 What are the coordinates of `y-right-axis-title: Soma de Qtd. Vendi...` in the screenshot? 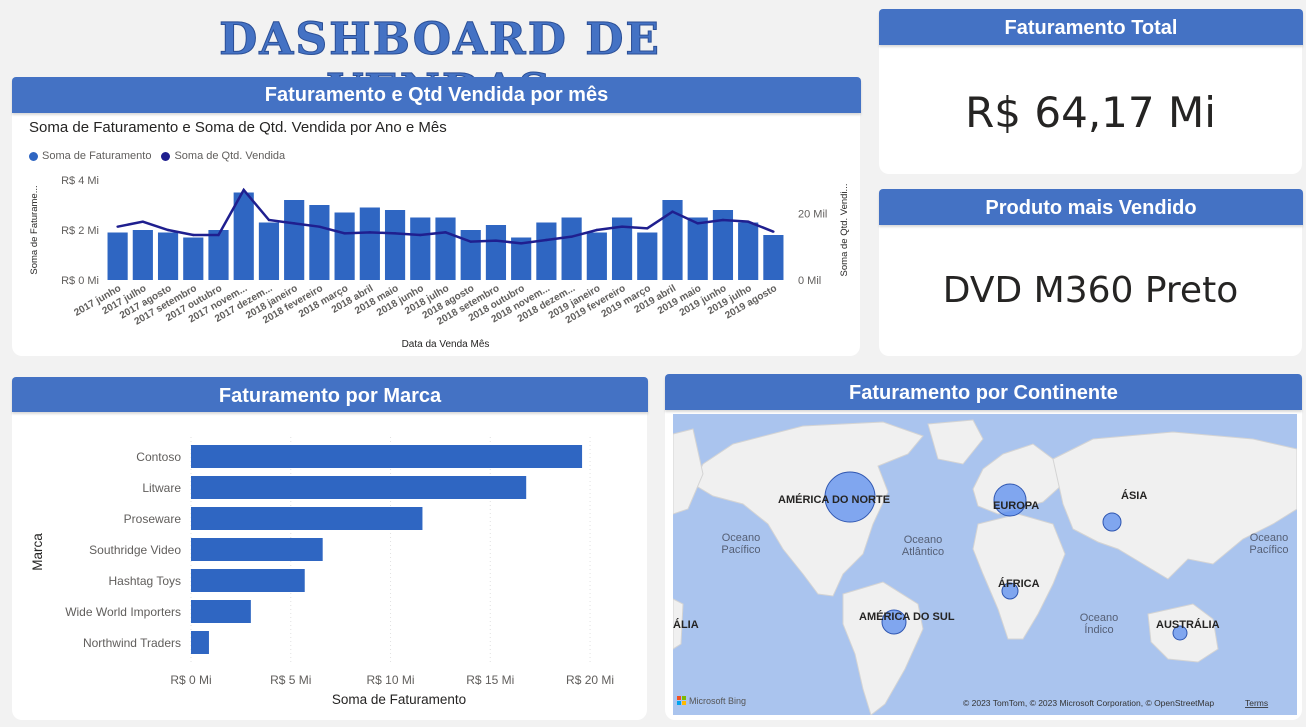 It's located at (844, 230).